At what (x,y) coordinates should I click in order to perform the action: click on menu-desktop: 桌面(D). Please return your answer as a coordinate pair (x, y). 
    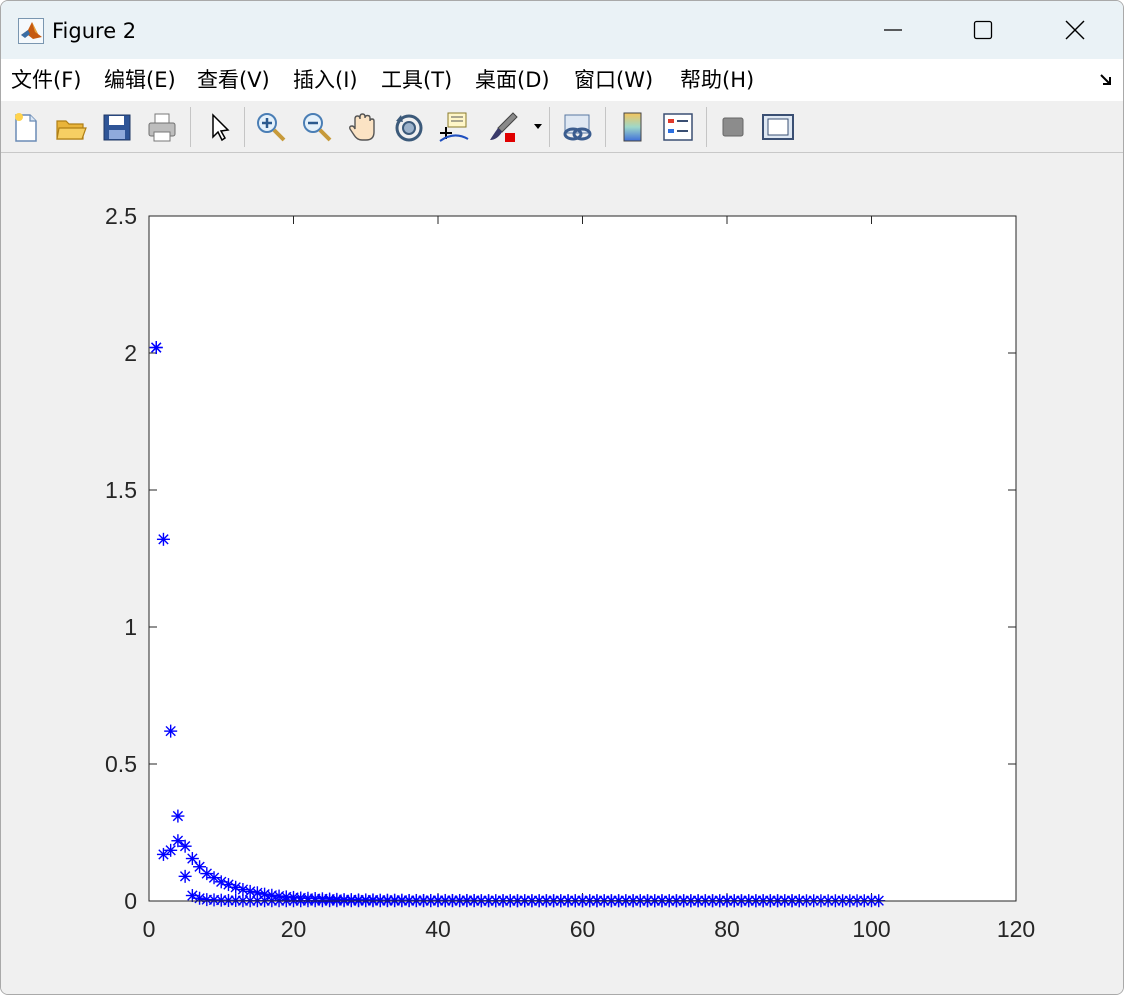
    Looking at the image, I should click on (512, 80).